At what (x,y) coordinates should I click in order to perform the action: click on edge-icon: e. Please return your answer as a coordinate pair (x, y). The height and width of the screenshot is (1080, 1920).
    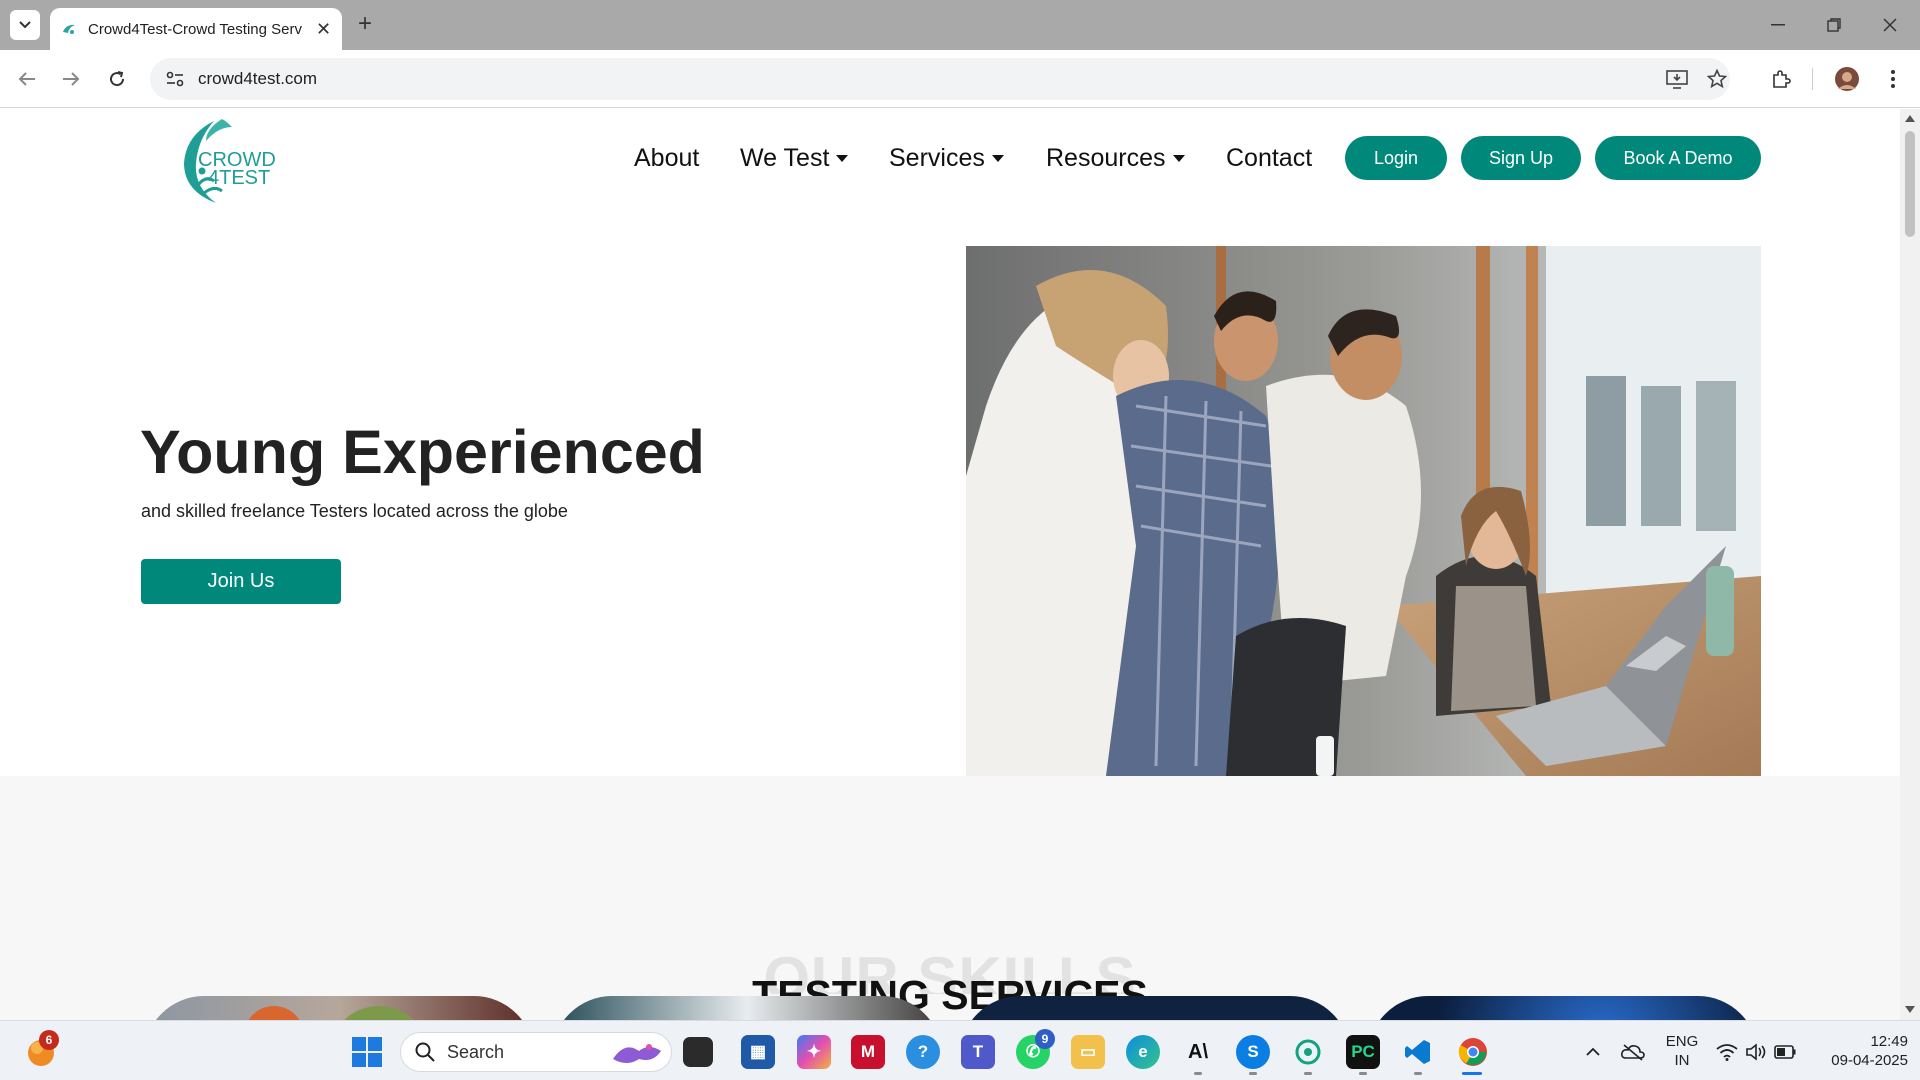
    Looking at the image, I should click on (1143, 1052).